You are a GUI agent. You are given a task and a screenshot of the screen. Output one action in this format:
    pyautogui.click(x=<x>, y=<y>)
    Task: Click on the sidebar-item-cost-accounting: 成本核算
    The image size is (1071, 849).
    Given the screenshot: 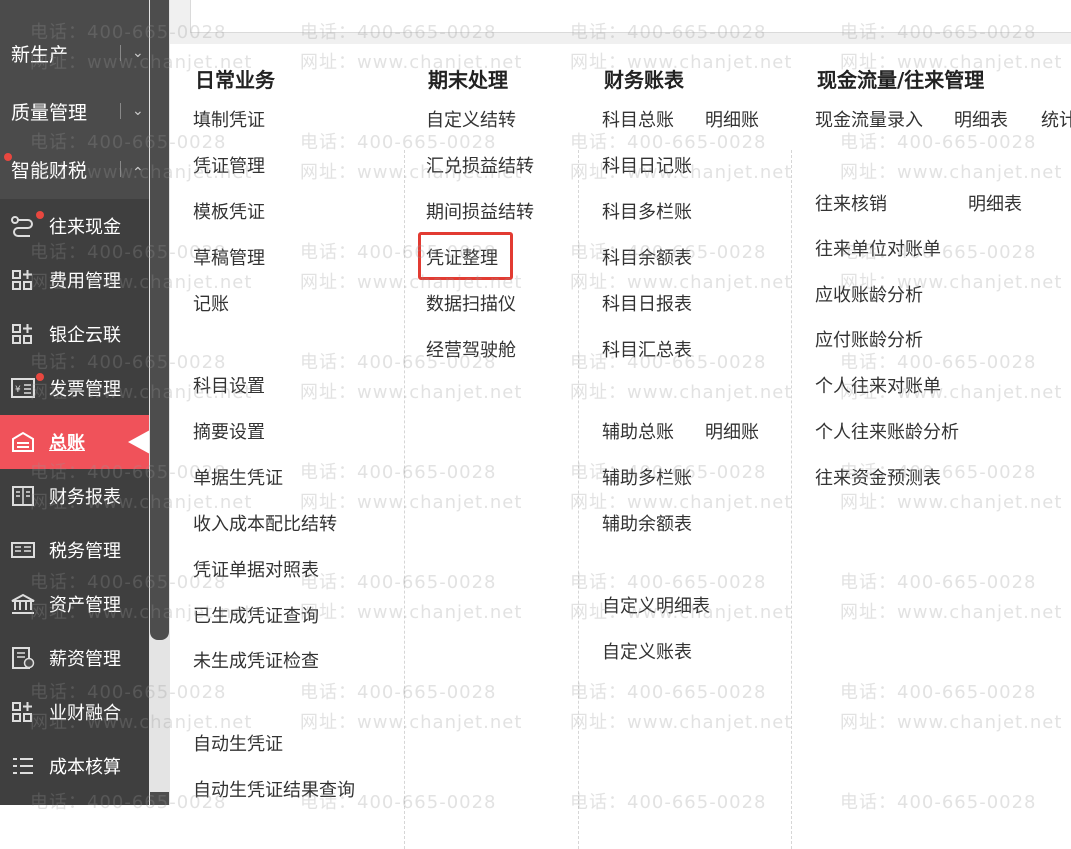 What is the action you would take?
    pyautogui.click(x=74, y=766)
    